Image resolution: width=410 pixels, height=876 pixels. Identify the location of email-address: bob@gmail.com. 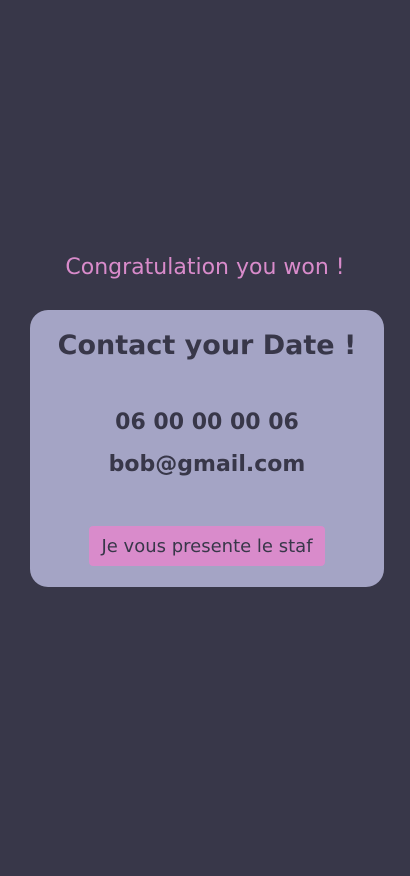
(207, 464).